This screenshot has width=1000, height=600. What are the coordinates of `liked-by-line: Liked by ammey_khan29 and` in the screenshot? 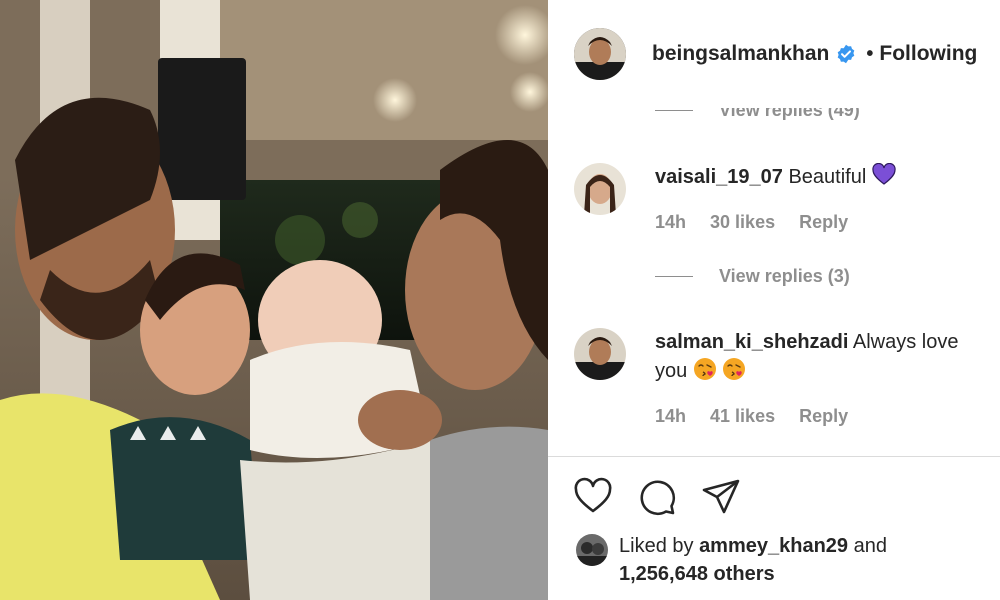 It's located at (753, 546).